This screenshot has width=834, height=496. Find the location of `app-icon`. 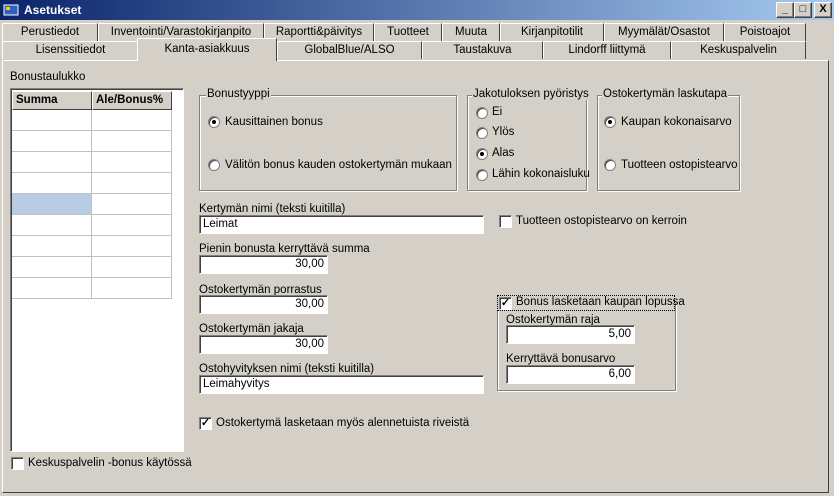

app-icon is located at coordinates (11, 10).